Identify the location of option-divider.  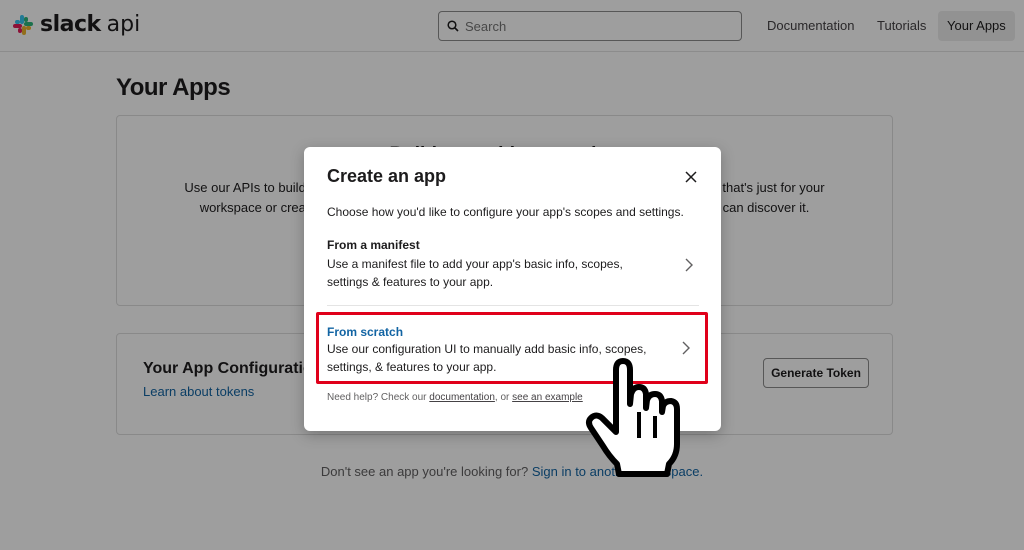
(513, 305).